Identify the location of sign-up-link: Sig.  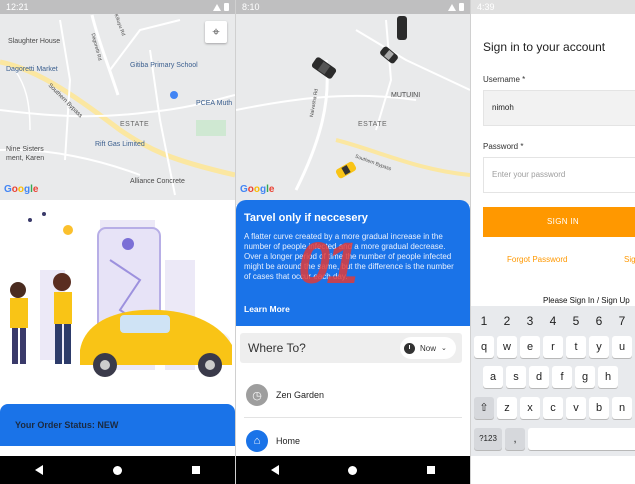
(629, 259).